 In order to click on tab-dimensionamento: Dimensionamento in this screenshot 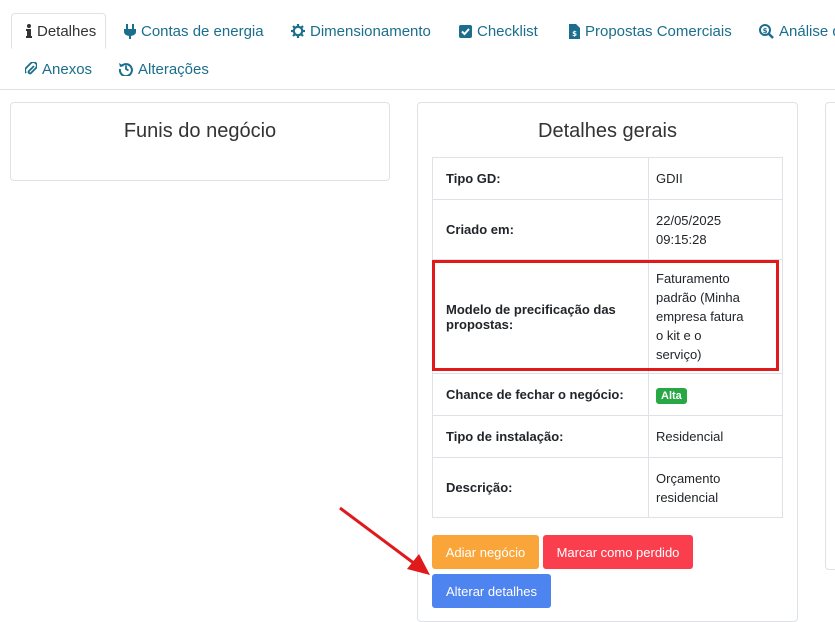, I will do `click(361, 31)`.